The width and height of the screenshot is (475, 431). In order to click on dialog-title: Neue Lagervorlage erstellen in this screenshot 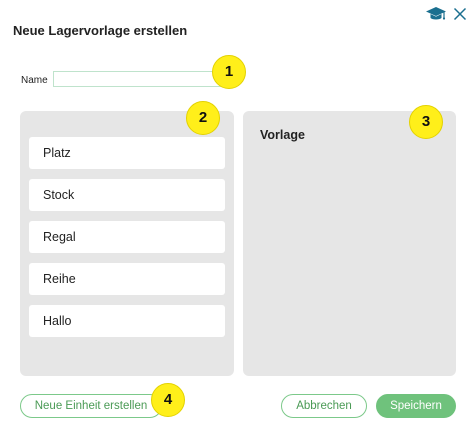, I will do `click(100, 30)`.